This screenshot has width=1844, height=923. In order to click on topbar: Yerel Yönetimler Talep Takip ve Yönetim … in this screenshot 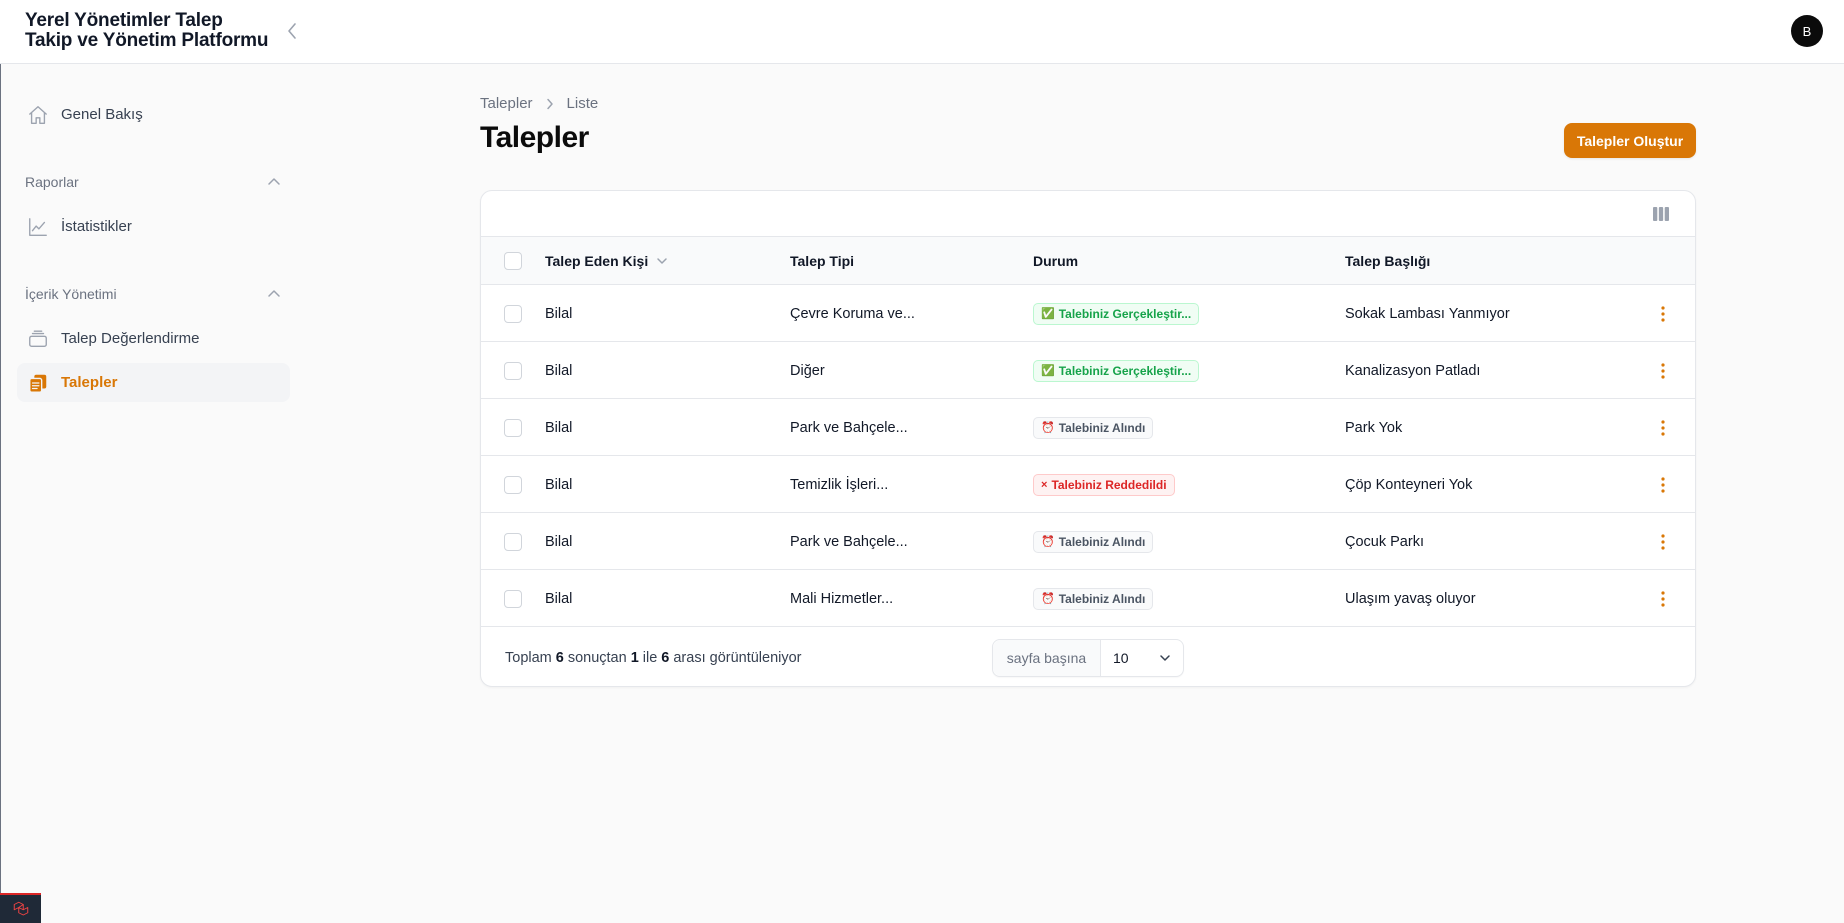, I will do `click(922, 32)`.